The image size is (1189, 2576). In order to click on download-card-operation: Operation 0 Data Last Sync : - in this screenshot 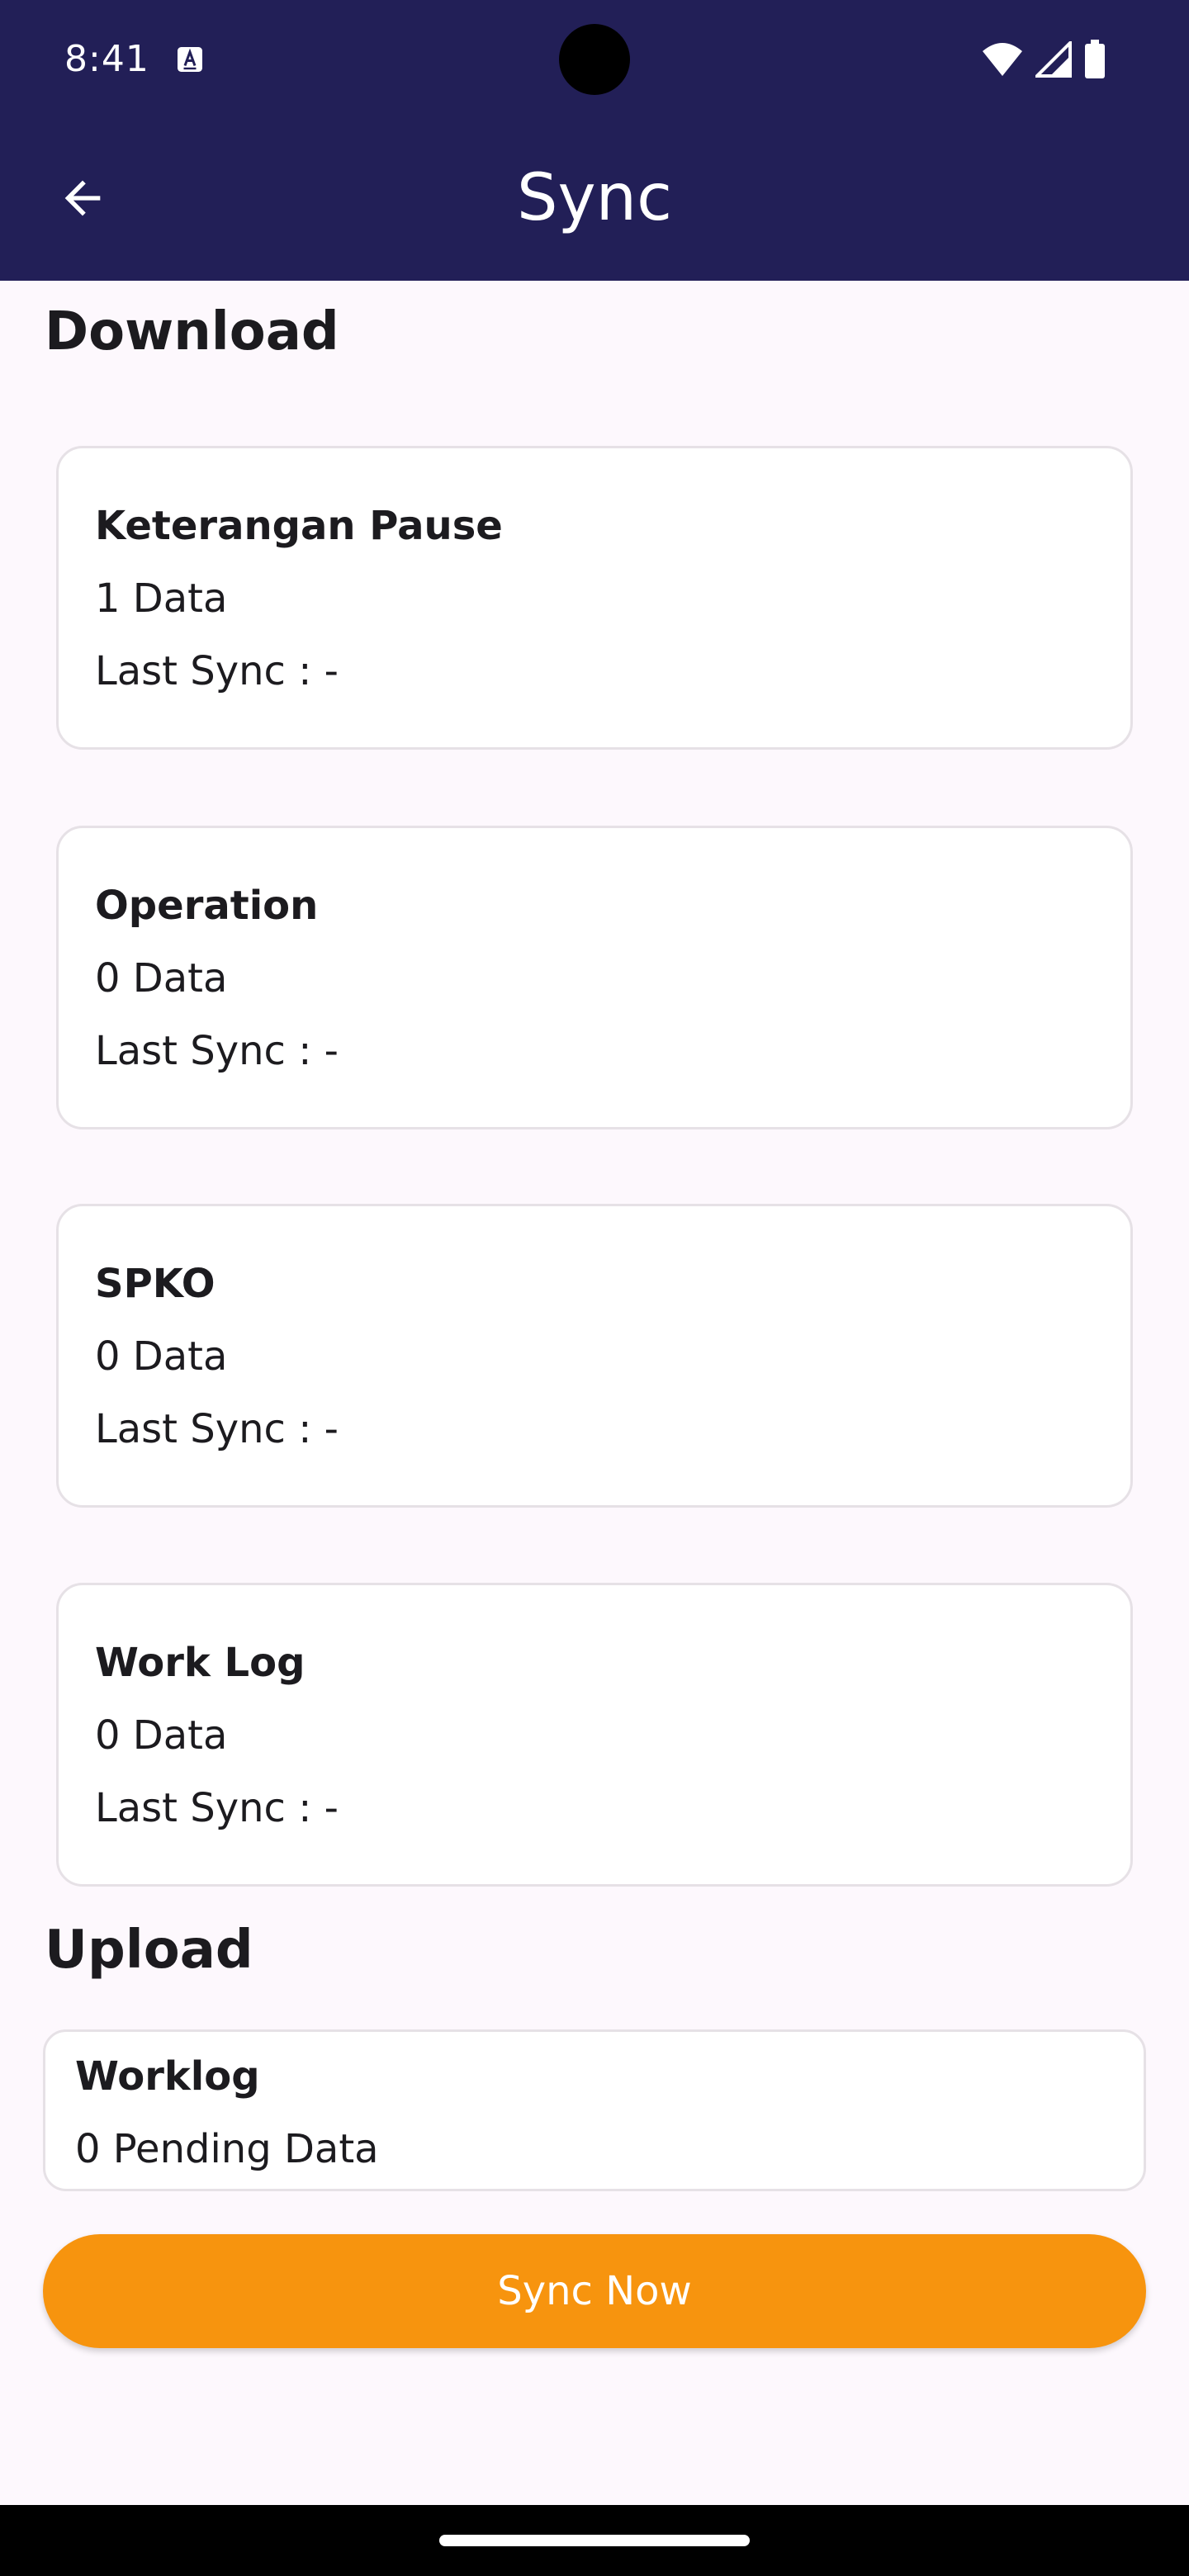, I will do `click(594, 977)`.